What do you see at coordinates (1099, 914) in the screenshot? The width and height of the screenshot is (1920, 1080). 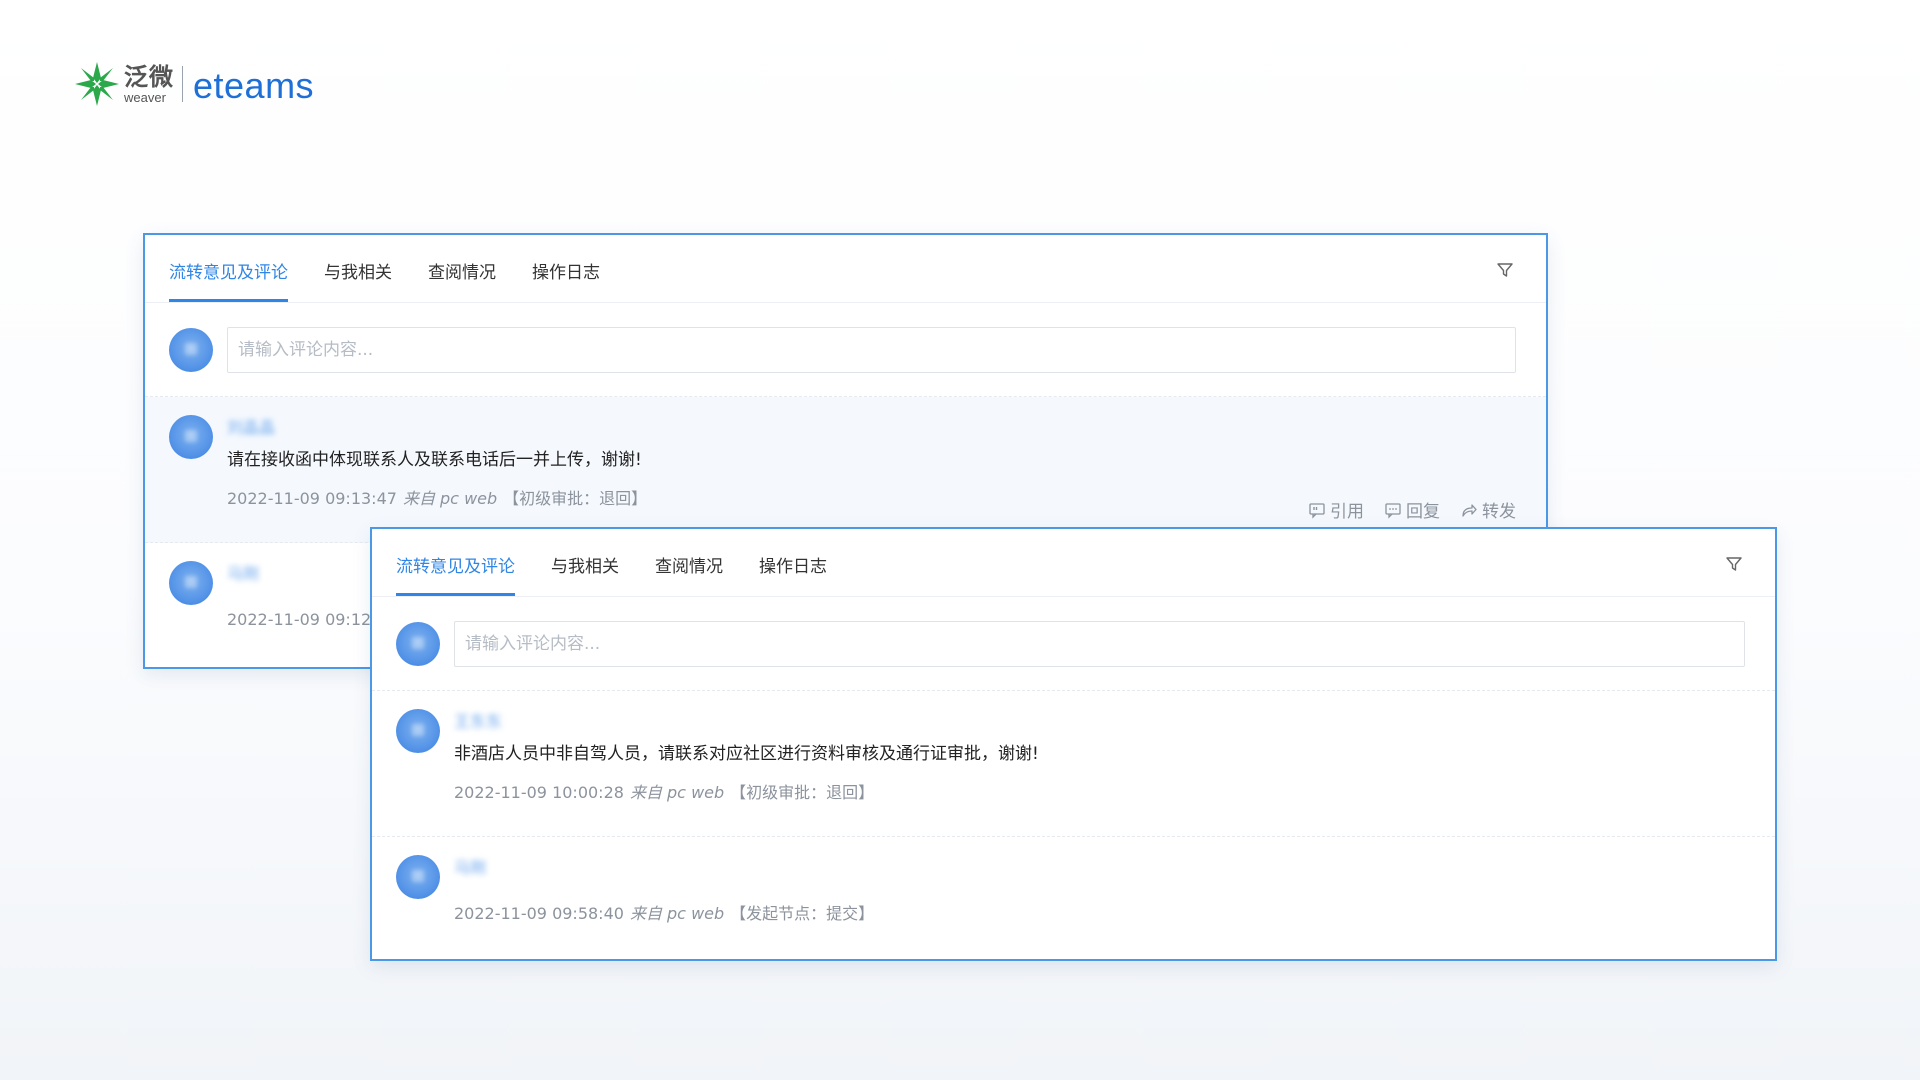 I see `comment-meta: 2022-11-09 09:58:40 来自 pc web 【发起节点：提交】` at bounding box center [1099, 914].